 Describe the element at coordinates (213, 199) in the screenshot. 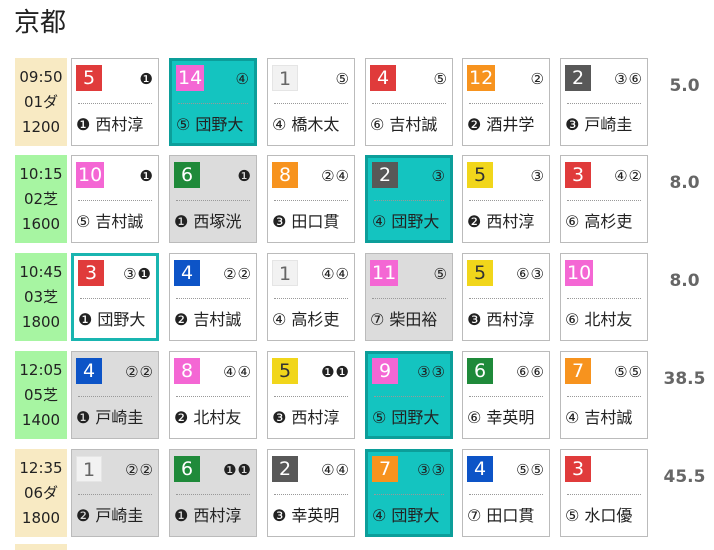

I see `horse-card: 6❶ ❶ 西塚洸` at that location.